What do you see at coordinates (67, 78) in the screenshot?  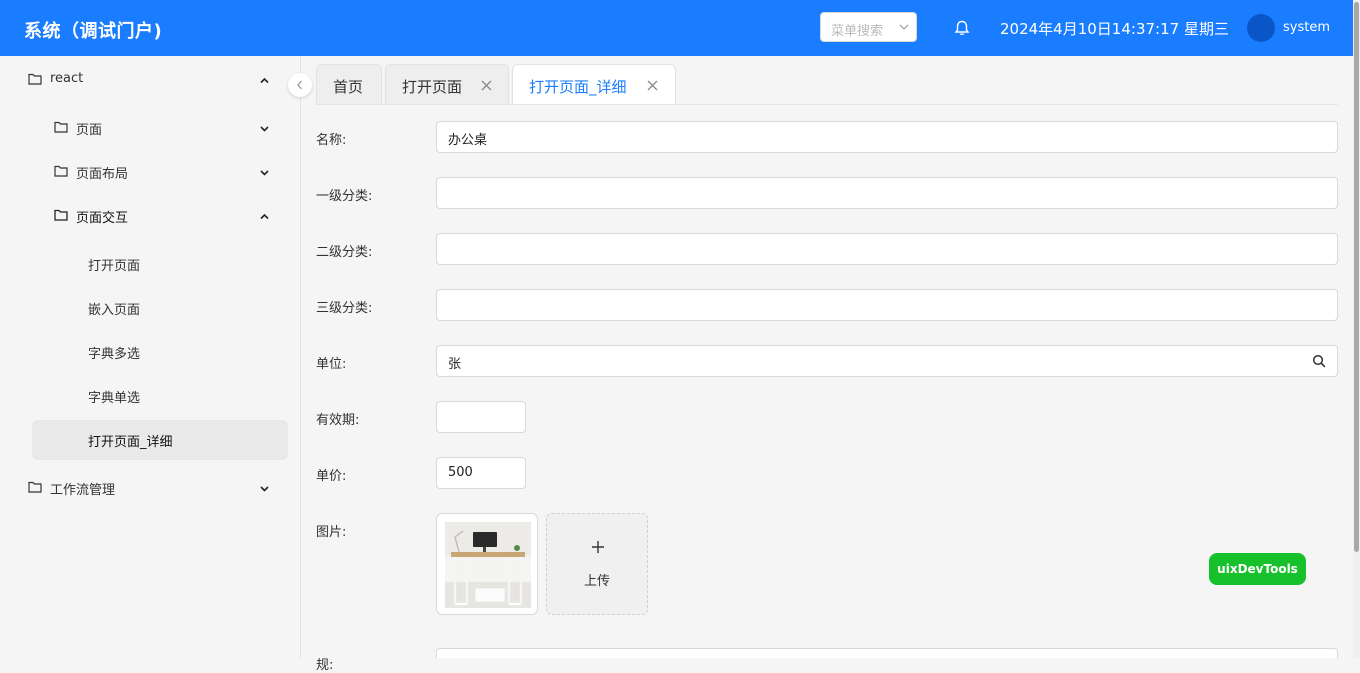 I see `sidebar-item-label: react` at bounding box center [67, 78].